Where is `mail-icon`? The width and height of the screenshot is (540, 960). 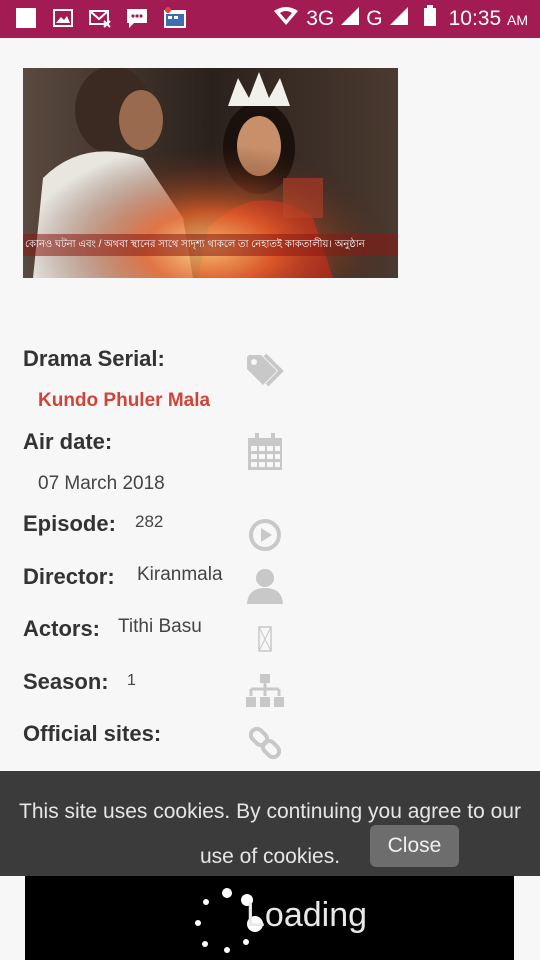 mail-icon is located at coordinates (100, 18).